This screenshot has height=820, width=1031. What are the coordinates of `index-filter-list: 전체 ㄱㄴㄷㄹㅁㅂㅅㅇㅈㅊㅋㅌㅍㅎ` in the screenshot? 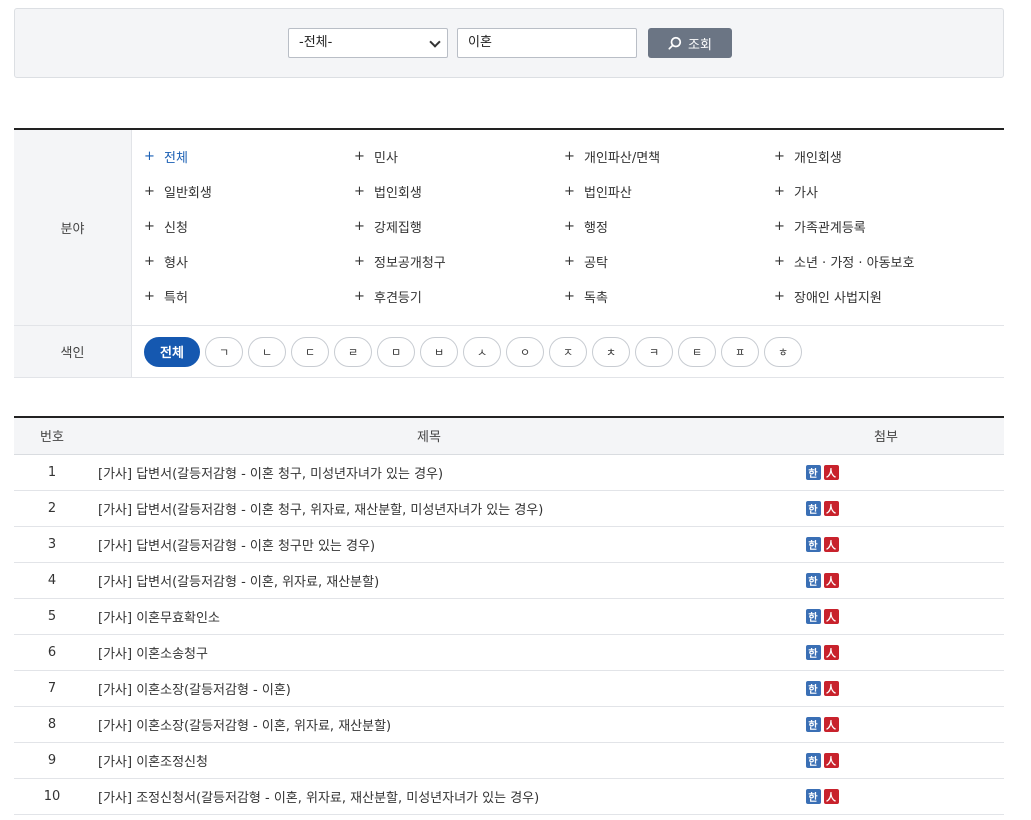 It's located at (467, 351).